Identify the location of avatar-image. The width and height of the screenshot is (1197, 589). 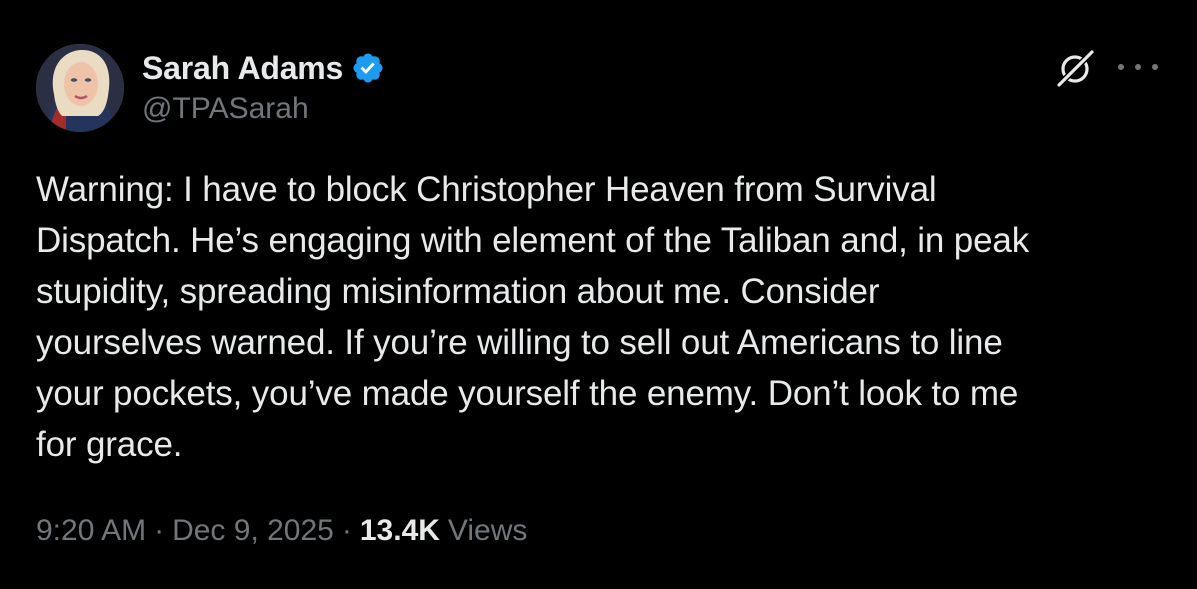
(80, 88).